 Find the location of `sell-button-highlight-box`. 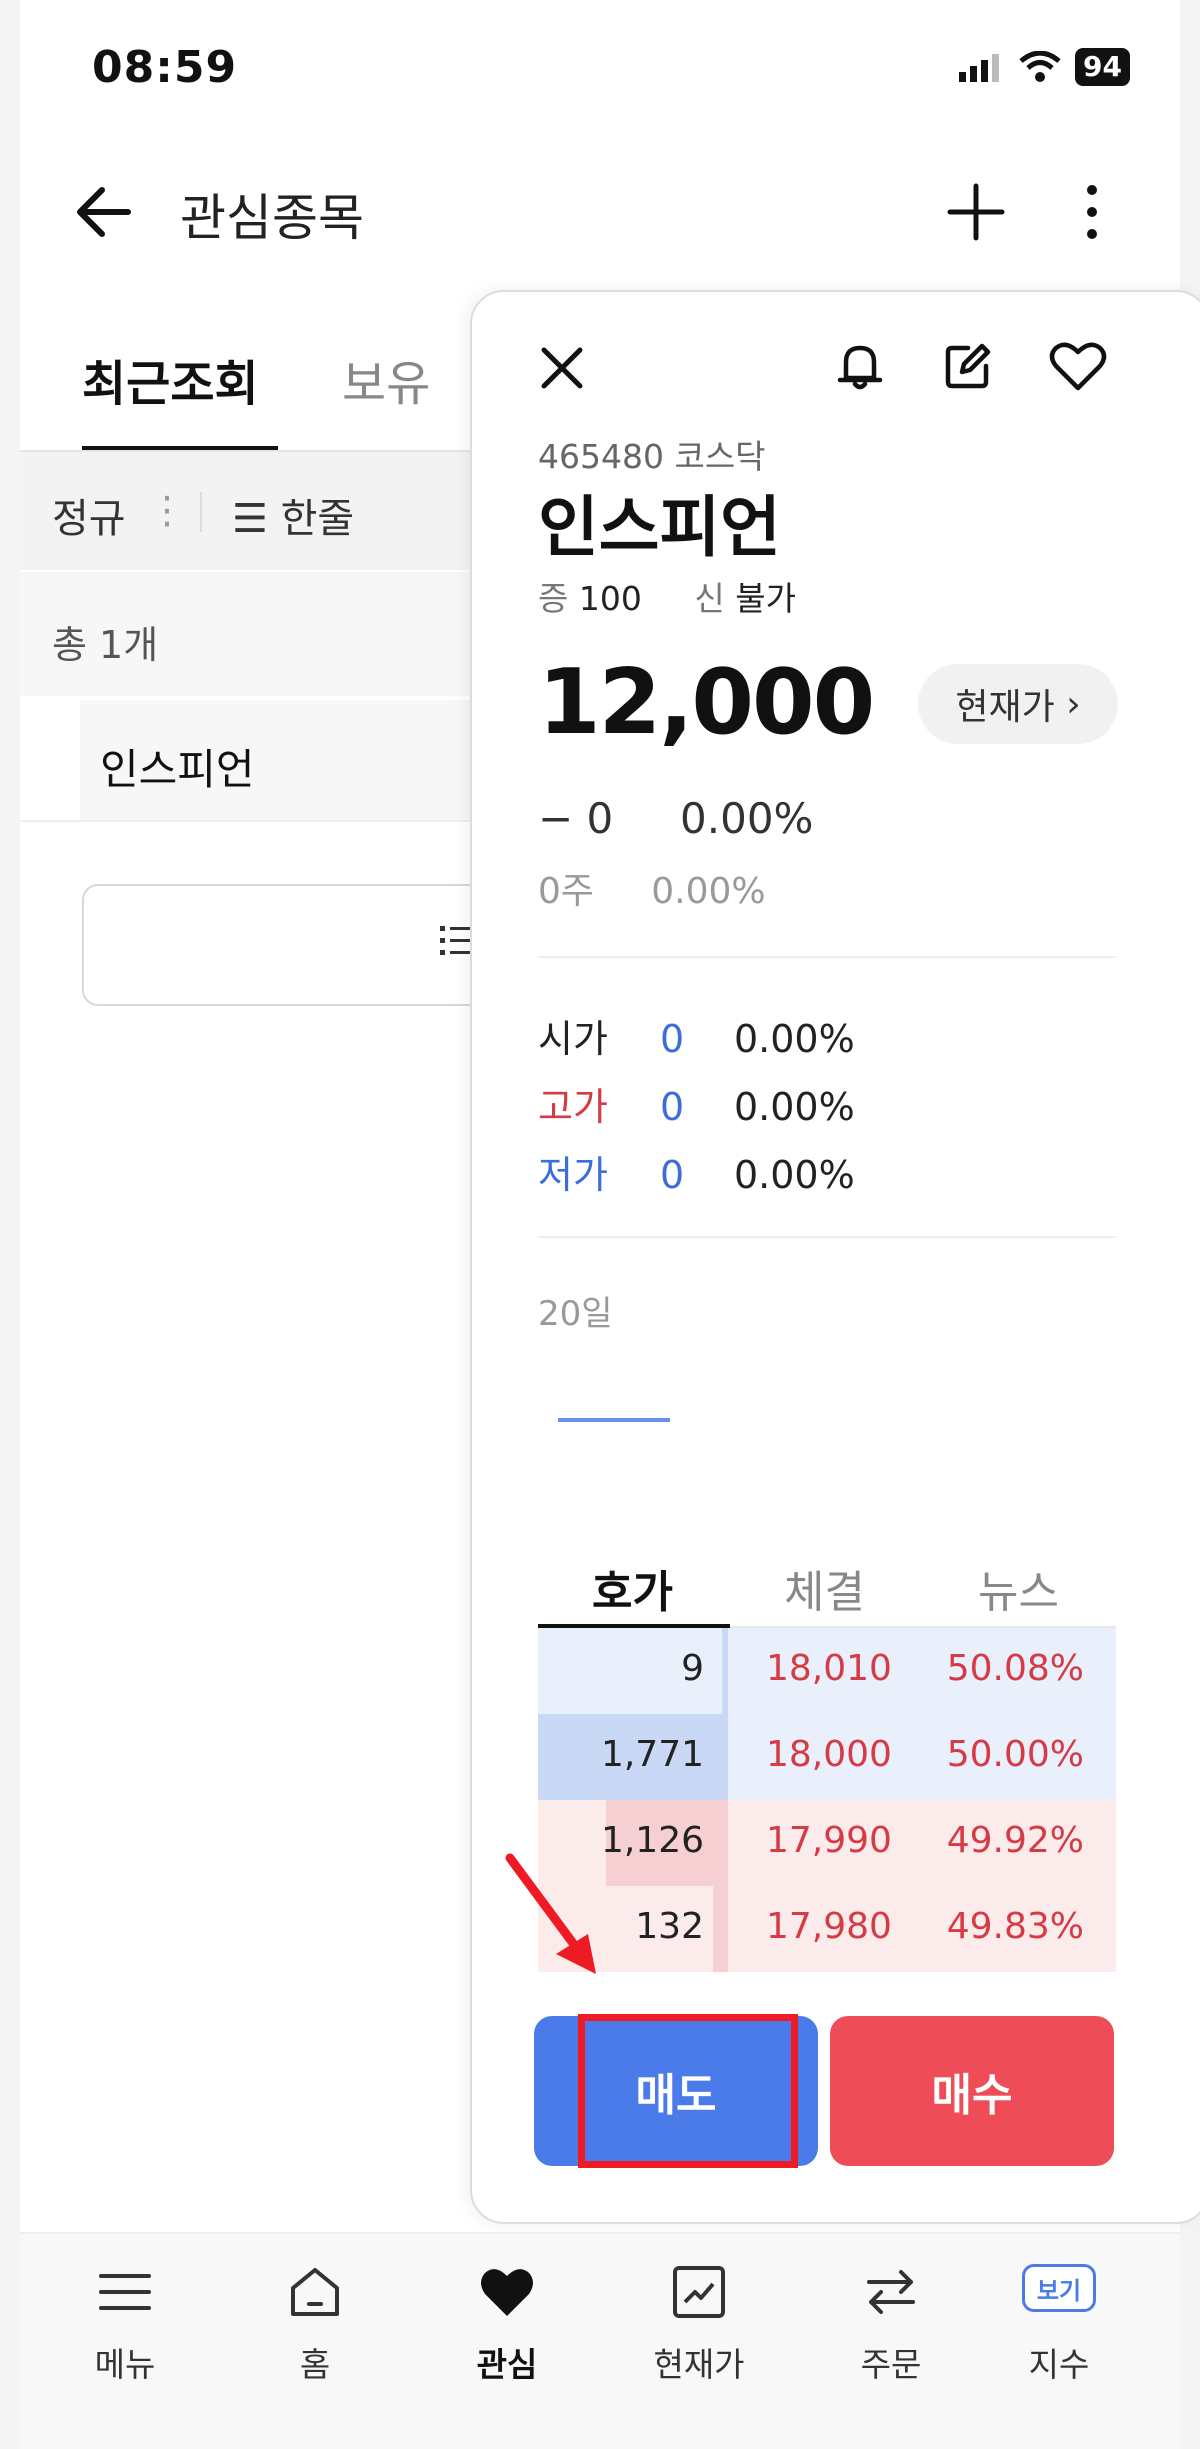

sell-button-highlight-box is located at coordinates (688, 2091).